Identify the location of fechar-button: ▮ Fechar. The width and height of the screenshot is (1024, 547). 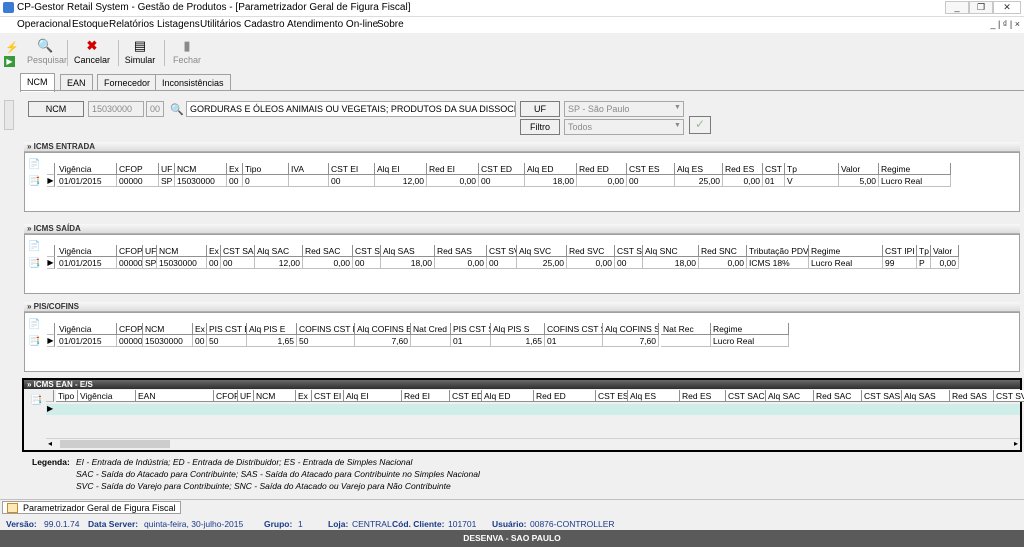
(187, 52).